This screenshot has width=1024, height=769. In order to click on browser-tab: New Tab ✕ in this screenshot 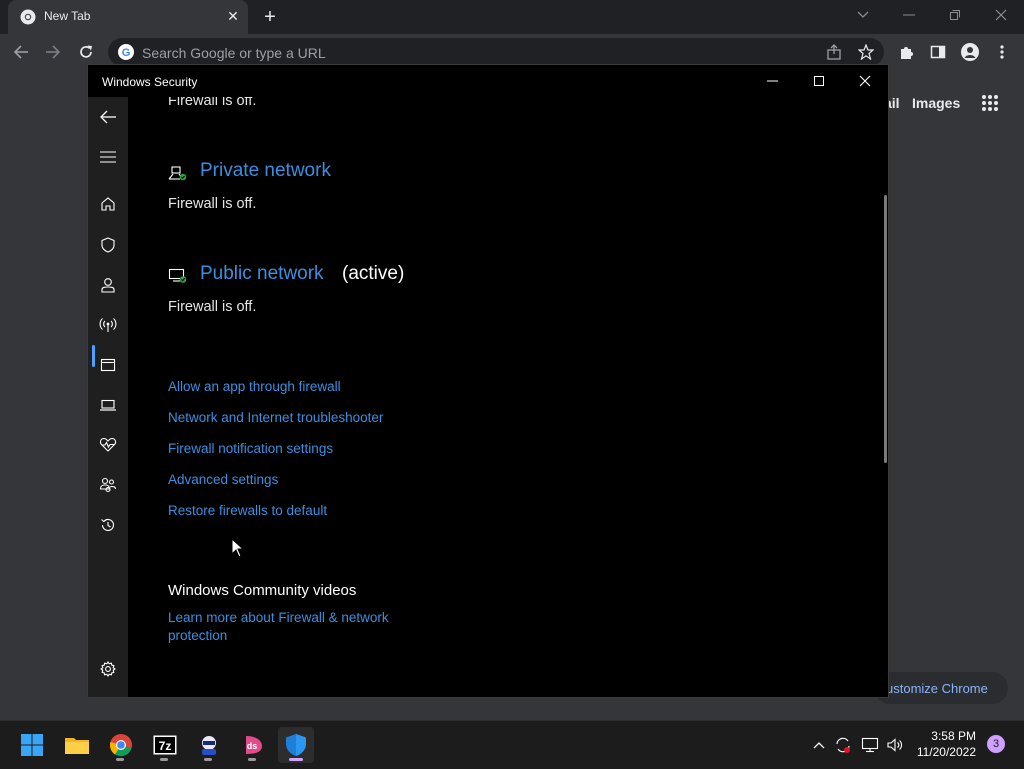, I will do `click(128, 17)`.